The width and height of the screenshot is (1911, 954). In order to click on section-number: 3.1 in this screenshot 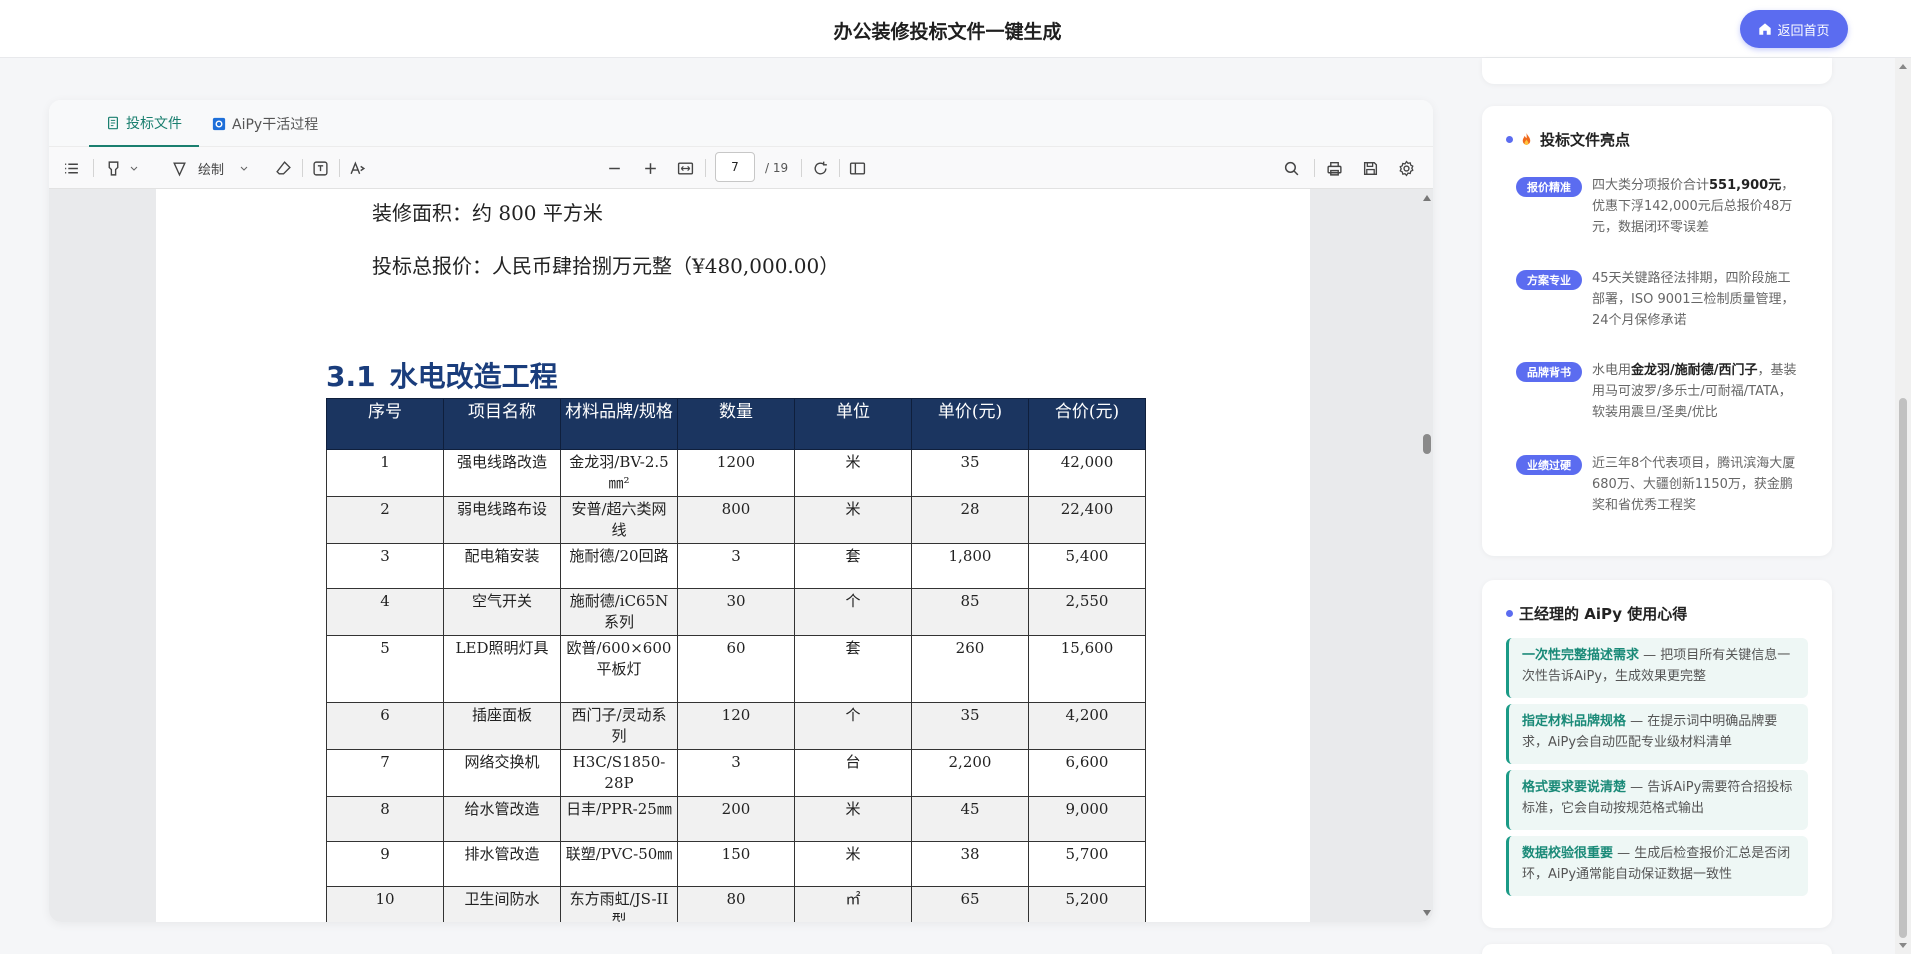, I will do `click(351, 376)`.